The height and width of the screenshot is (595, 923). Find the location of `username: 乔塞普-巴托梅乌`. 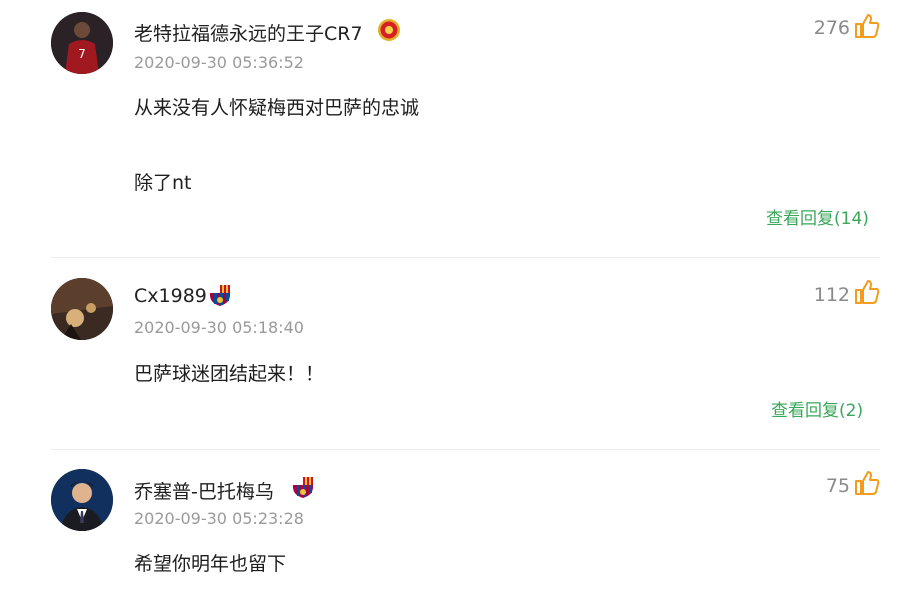

username: 乔塞普-巴托梅乌 is located at coordinates (204, 490).